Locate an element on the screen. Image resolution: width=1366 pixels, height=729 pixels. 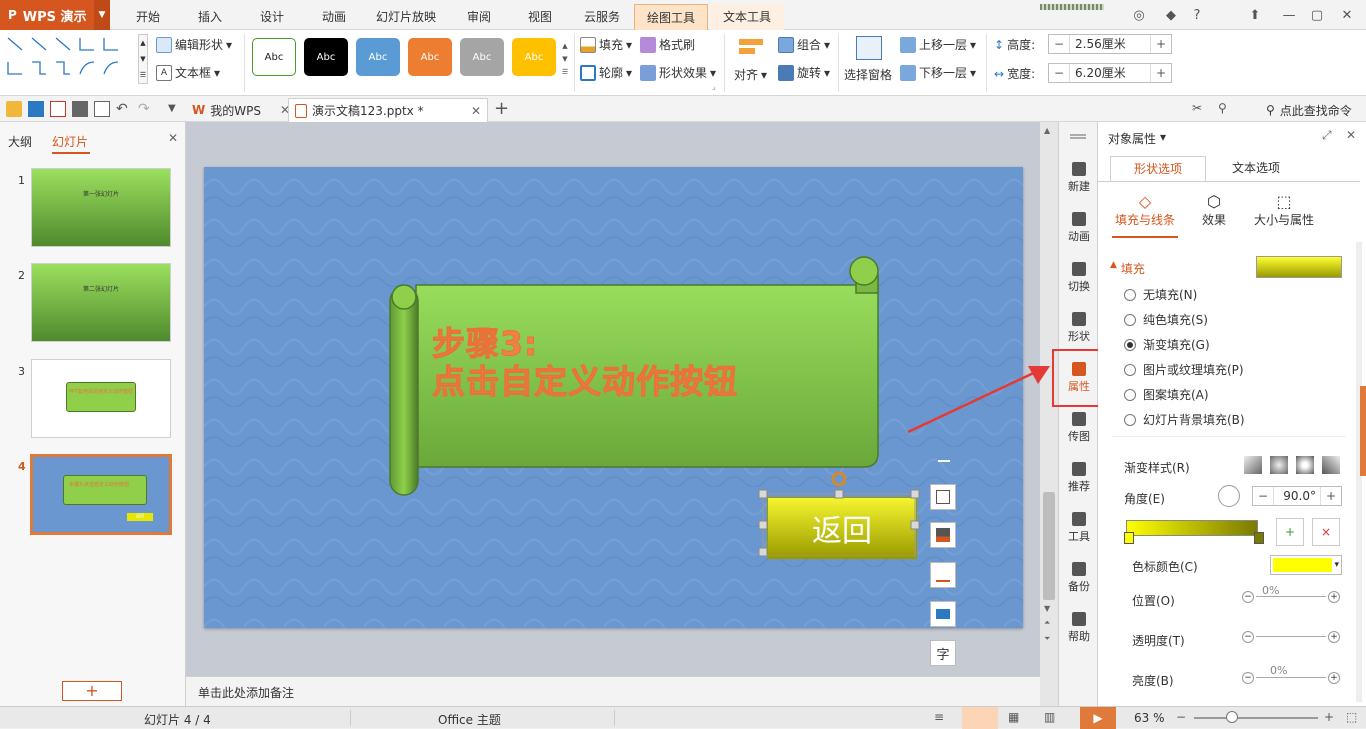
fill-bucket-icon is located at coordinates (943, 535).